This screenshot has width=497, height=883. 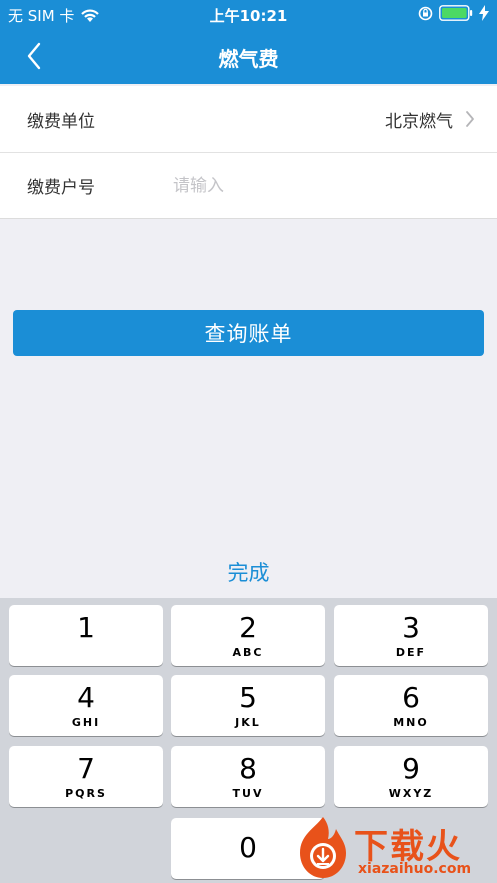 What do you see at coordinates (248, 722) in the screenshot?
I see `key-letters: JKL` at bounding box center [248, 722].